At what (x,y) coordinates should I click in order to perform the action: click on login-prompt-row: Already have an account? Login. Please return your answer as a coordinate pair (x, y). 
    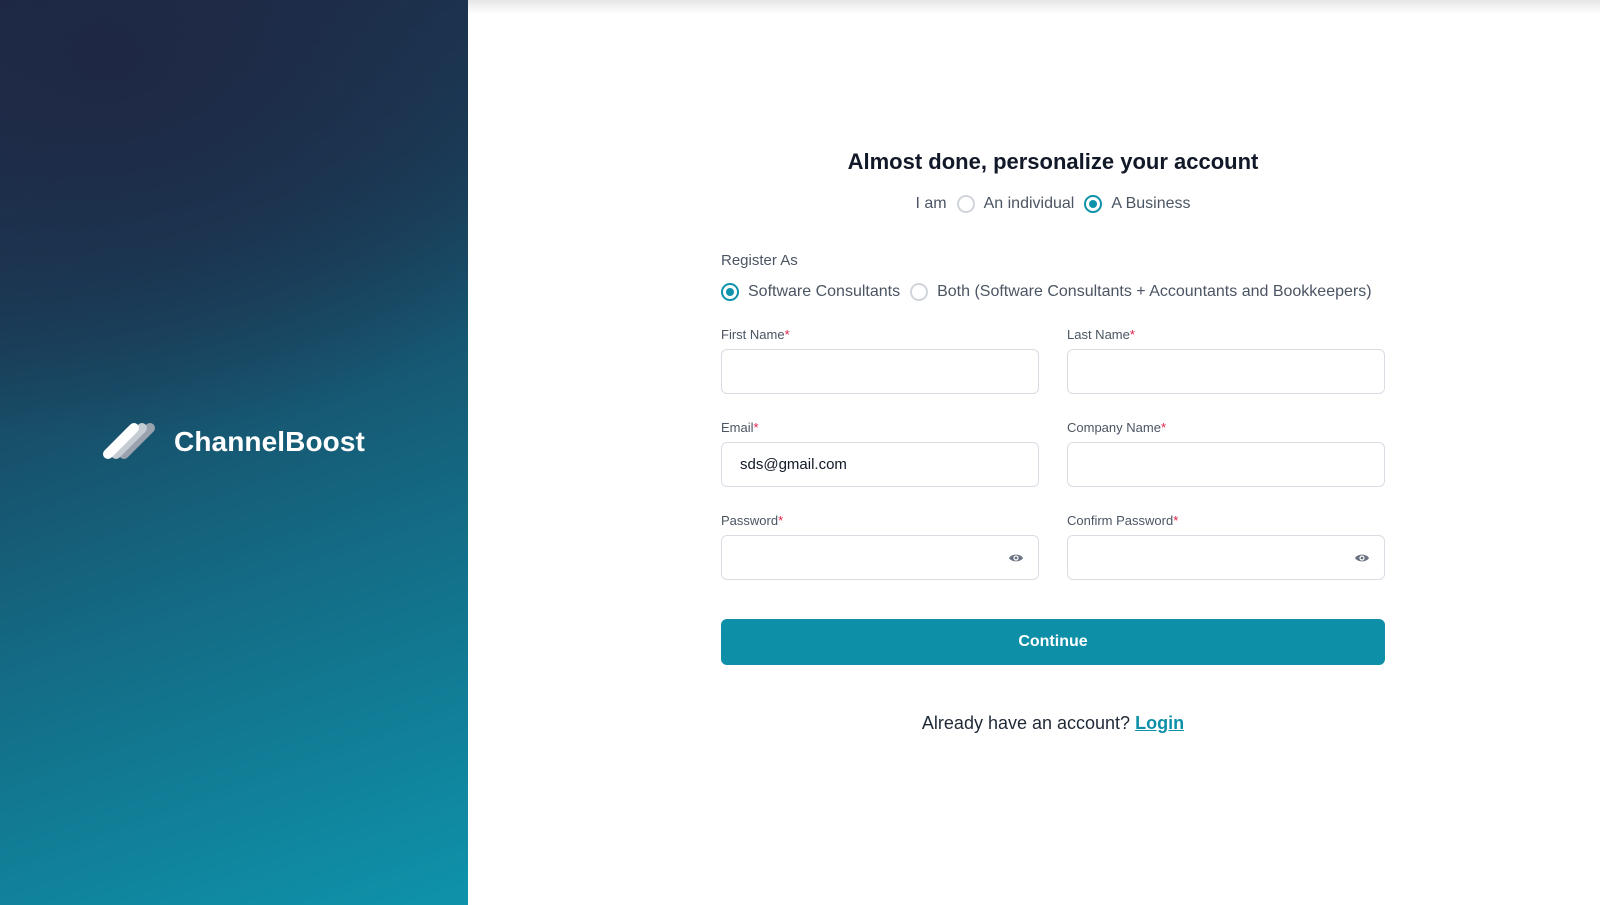
    Looking at the image, I should click on (1053, 723).